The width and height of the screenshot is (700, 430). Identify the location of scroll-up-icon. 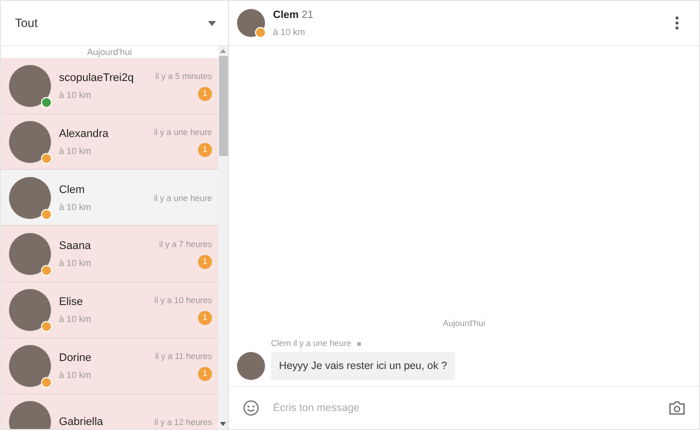
(223, 51).